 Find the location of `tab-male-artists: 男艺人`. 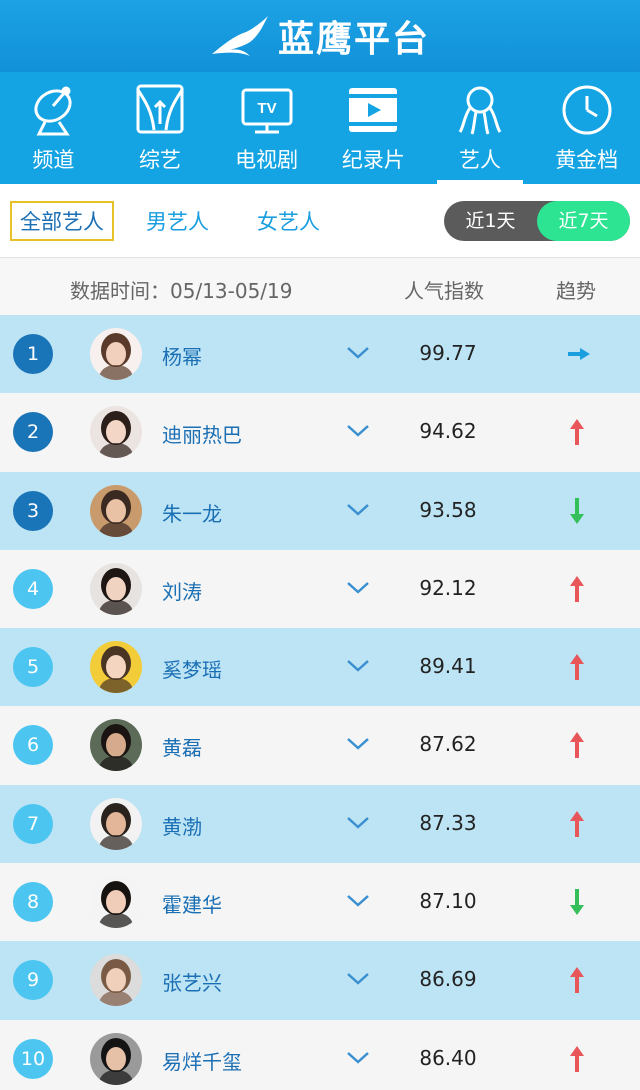

tab-male-artists: 男艺人 is located at coordinates (177, 221).